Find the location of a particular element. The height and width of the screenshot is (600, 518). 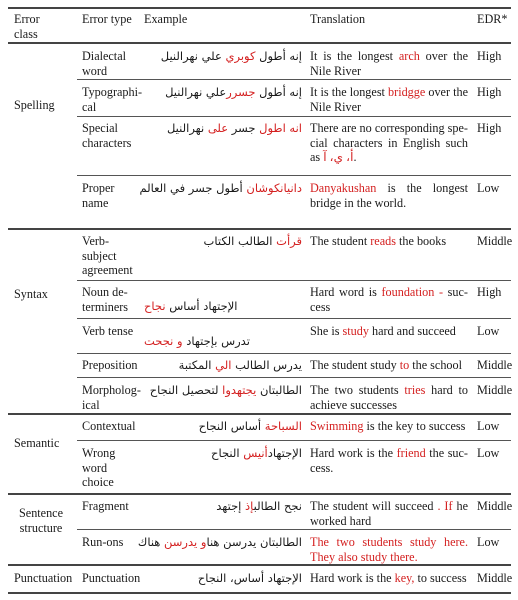

error-type-contextual: Contextual is located at coordinates (109, 426).